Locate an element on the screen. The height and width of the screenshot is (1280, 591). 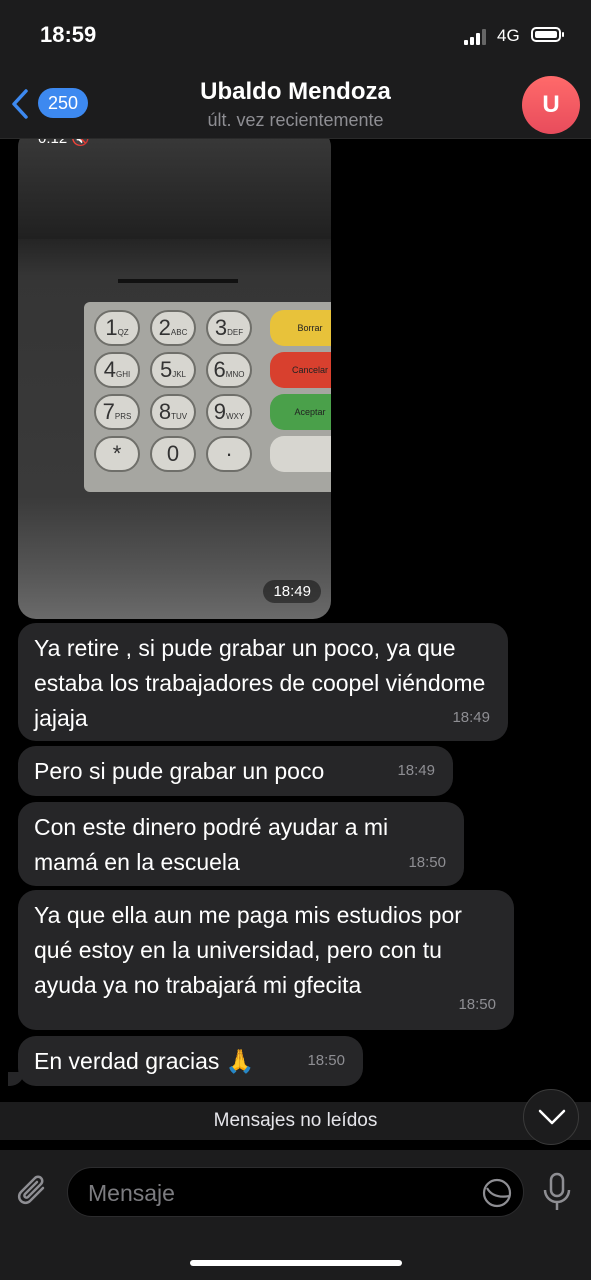
home-indicator is located at coordinates (296, 1263).